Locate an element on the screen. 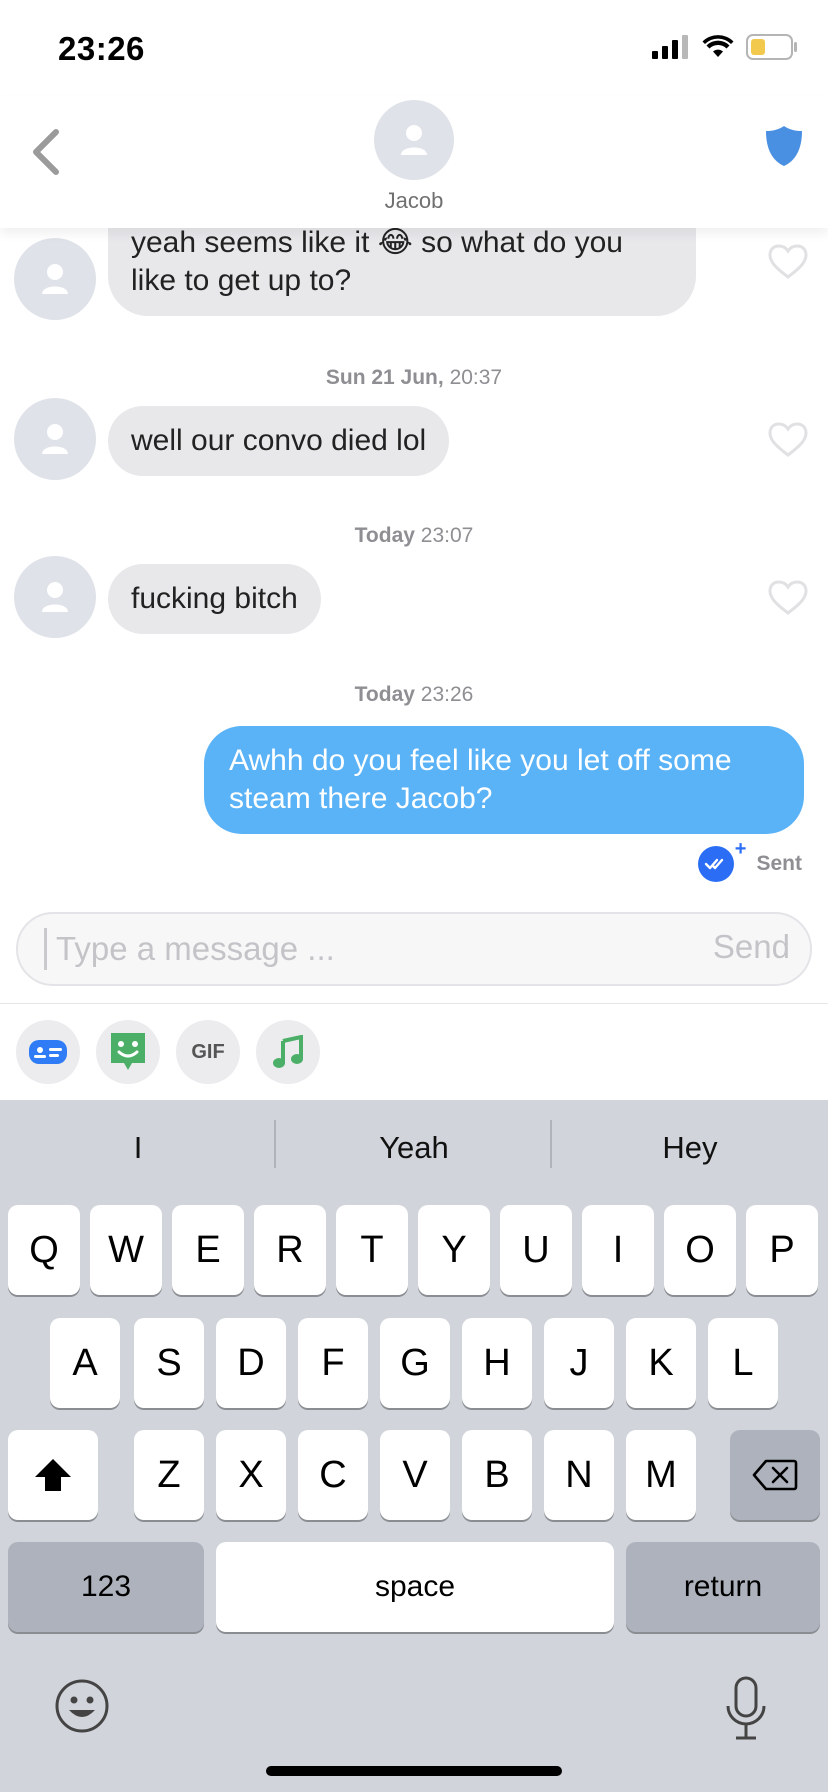 This screenshot has height=1792, width=828. message-input-container: Send is located at coordinates (414, 949).